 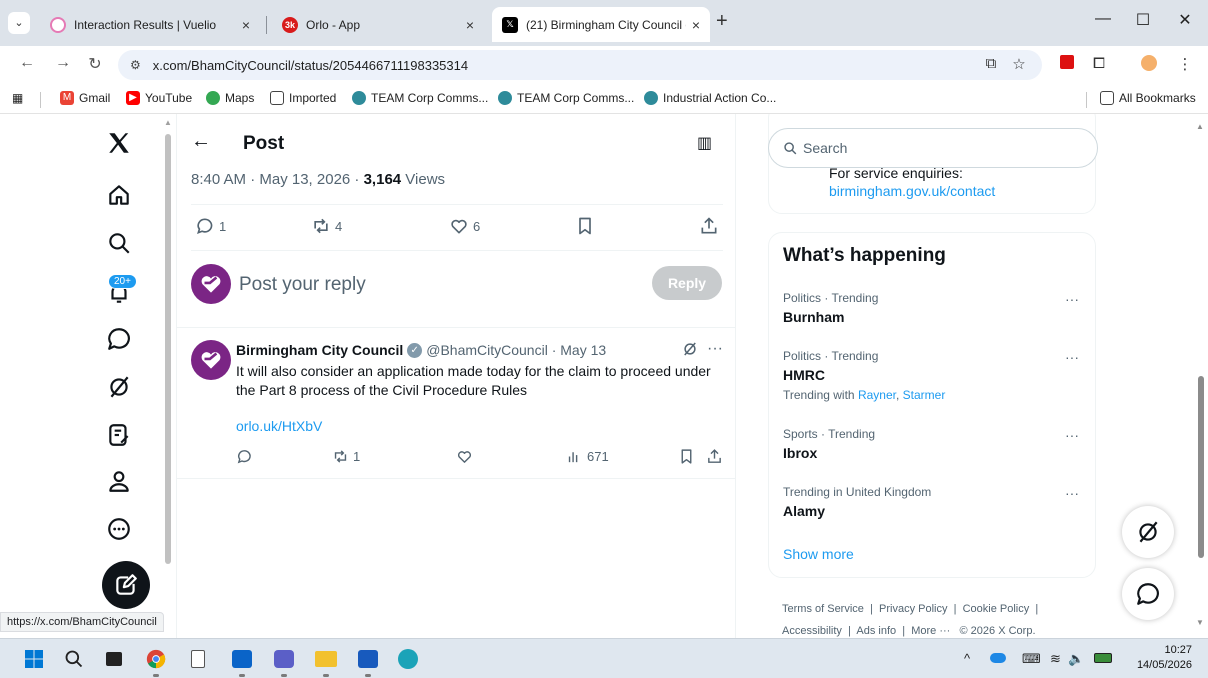 What do you see at coordinates (924, 395) in the screenshot?
I see `trend-with-link: Starmer` at bounding box center [924, 395].